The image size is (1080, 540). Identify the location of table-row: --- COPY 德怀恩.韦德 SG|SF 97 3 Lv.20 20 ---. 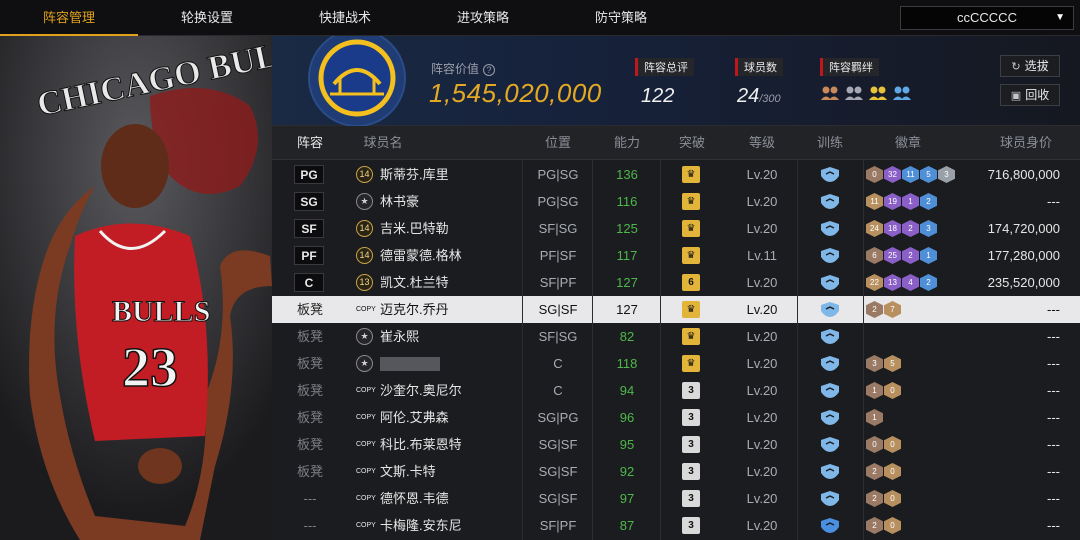
(676, 498).